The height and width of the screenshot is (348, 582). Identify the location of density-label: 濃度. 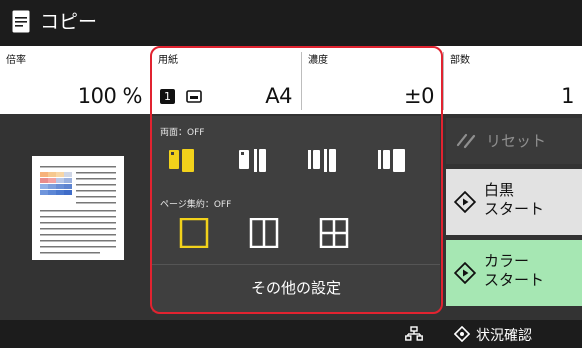
(318, 60).